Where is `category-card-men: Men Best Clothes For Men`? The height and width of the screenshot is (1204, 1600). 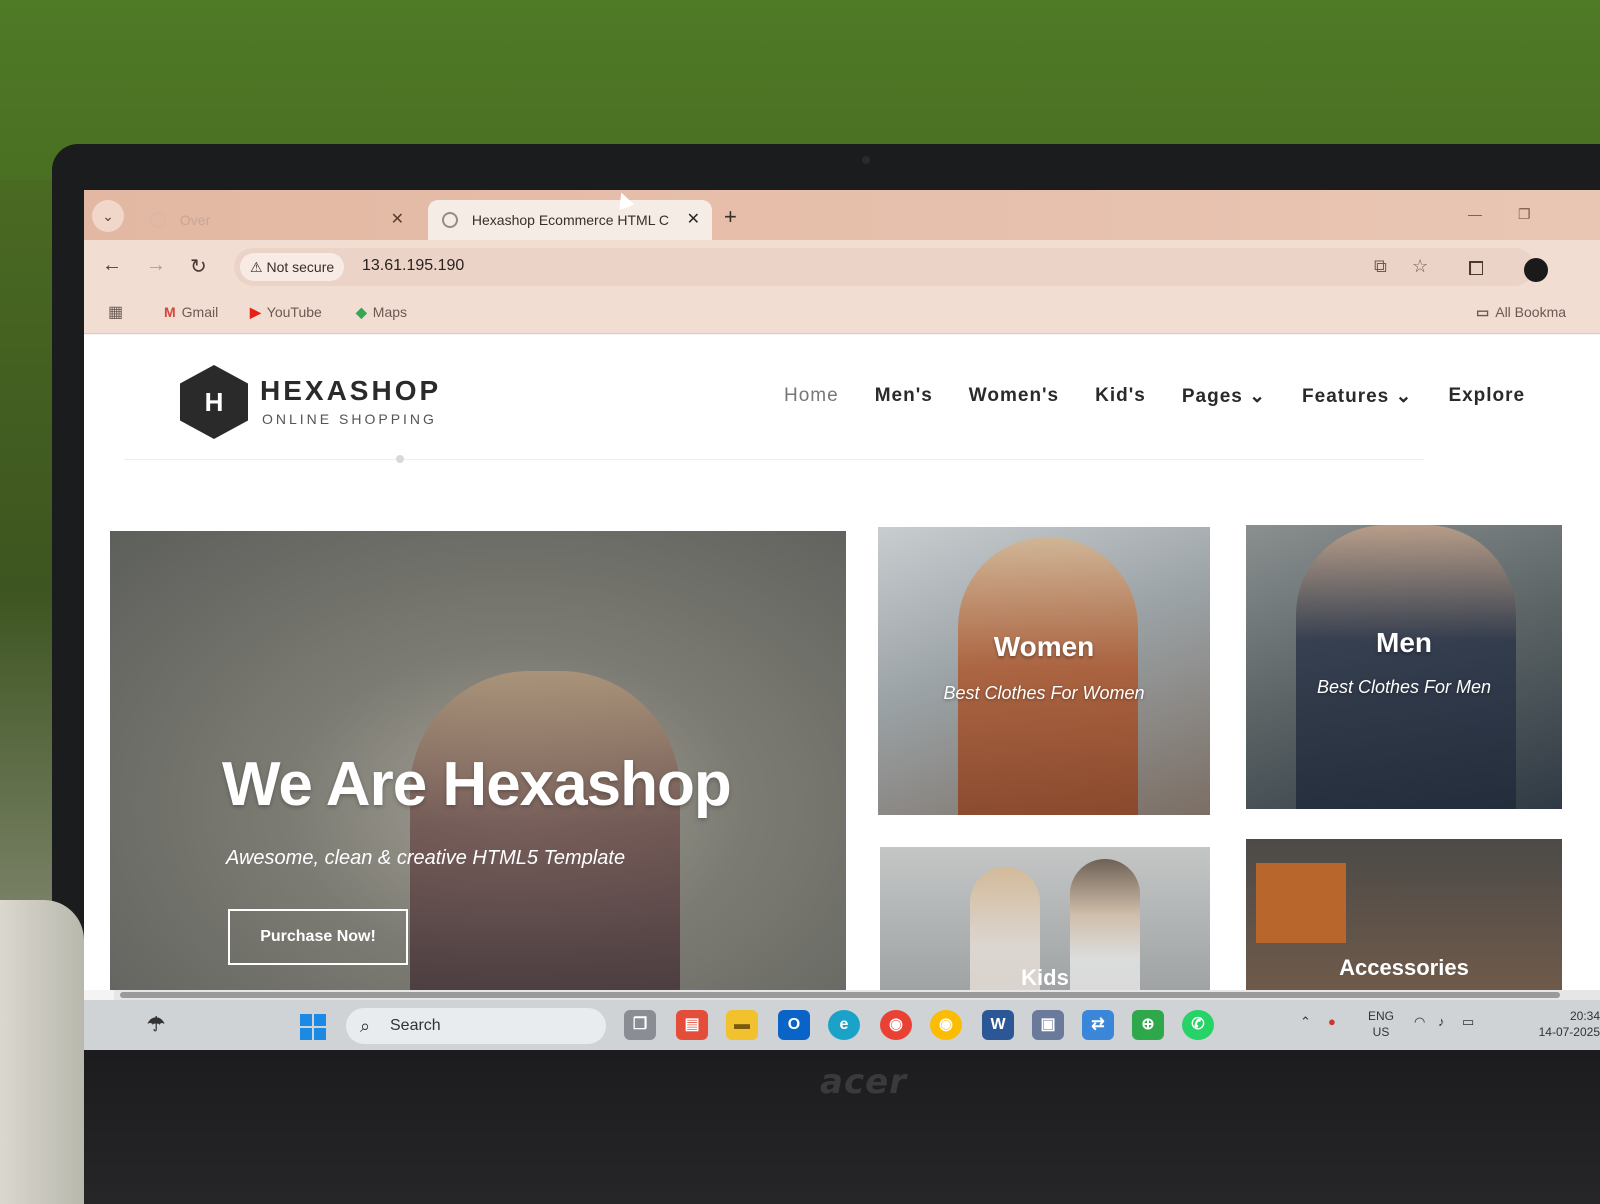 category-card-men: Men Best Clothes For Men is located at coordinates (1404, 667).